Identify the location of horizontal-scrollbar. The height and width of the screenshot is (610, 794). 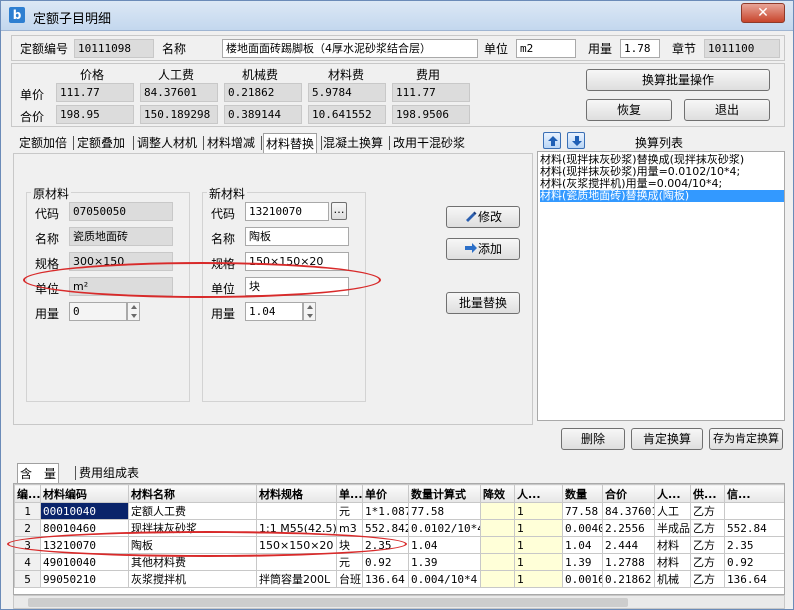
(399, 602).